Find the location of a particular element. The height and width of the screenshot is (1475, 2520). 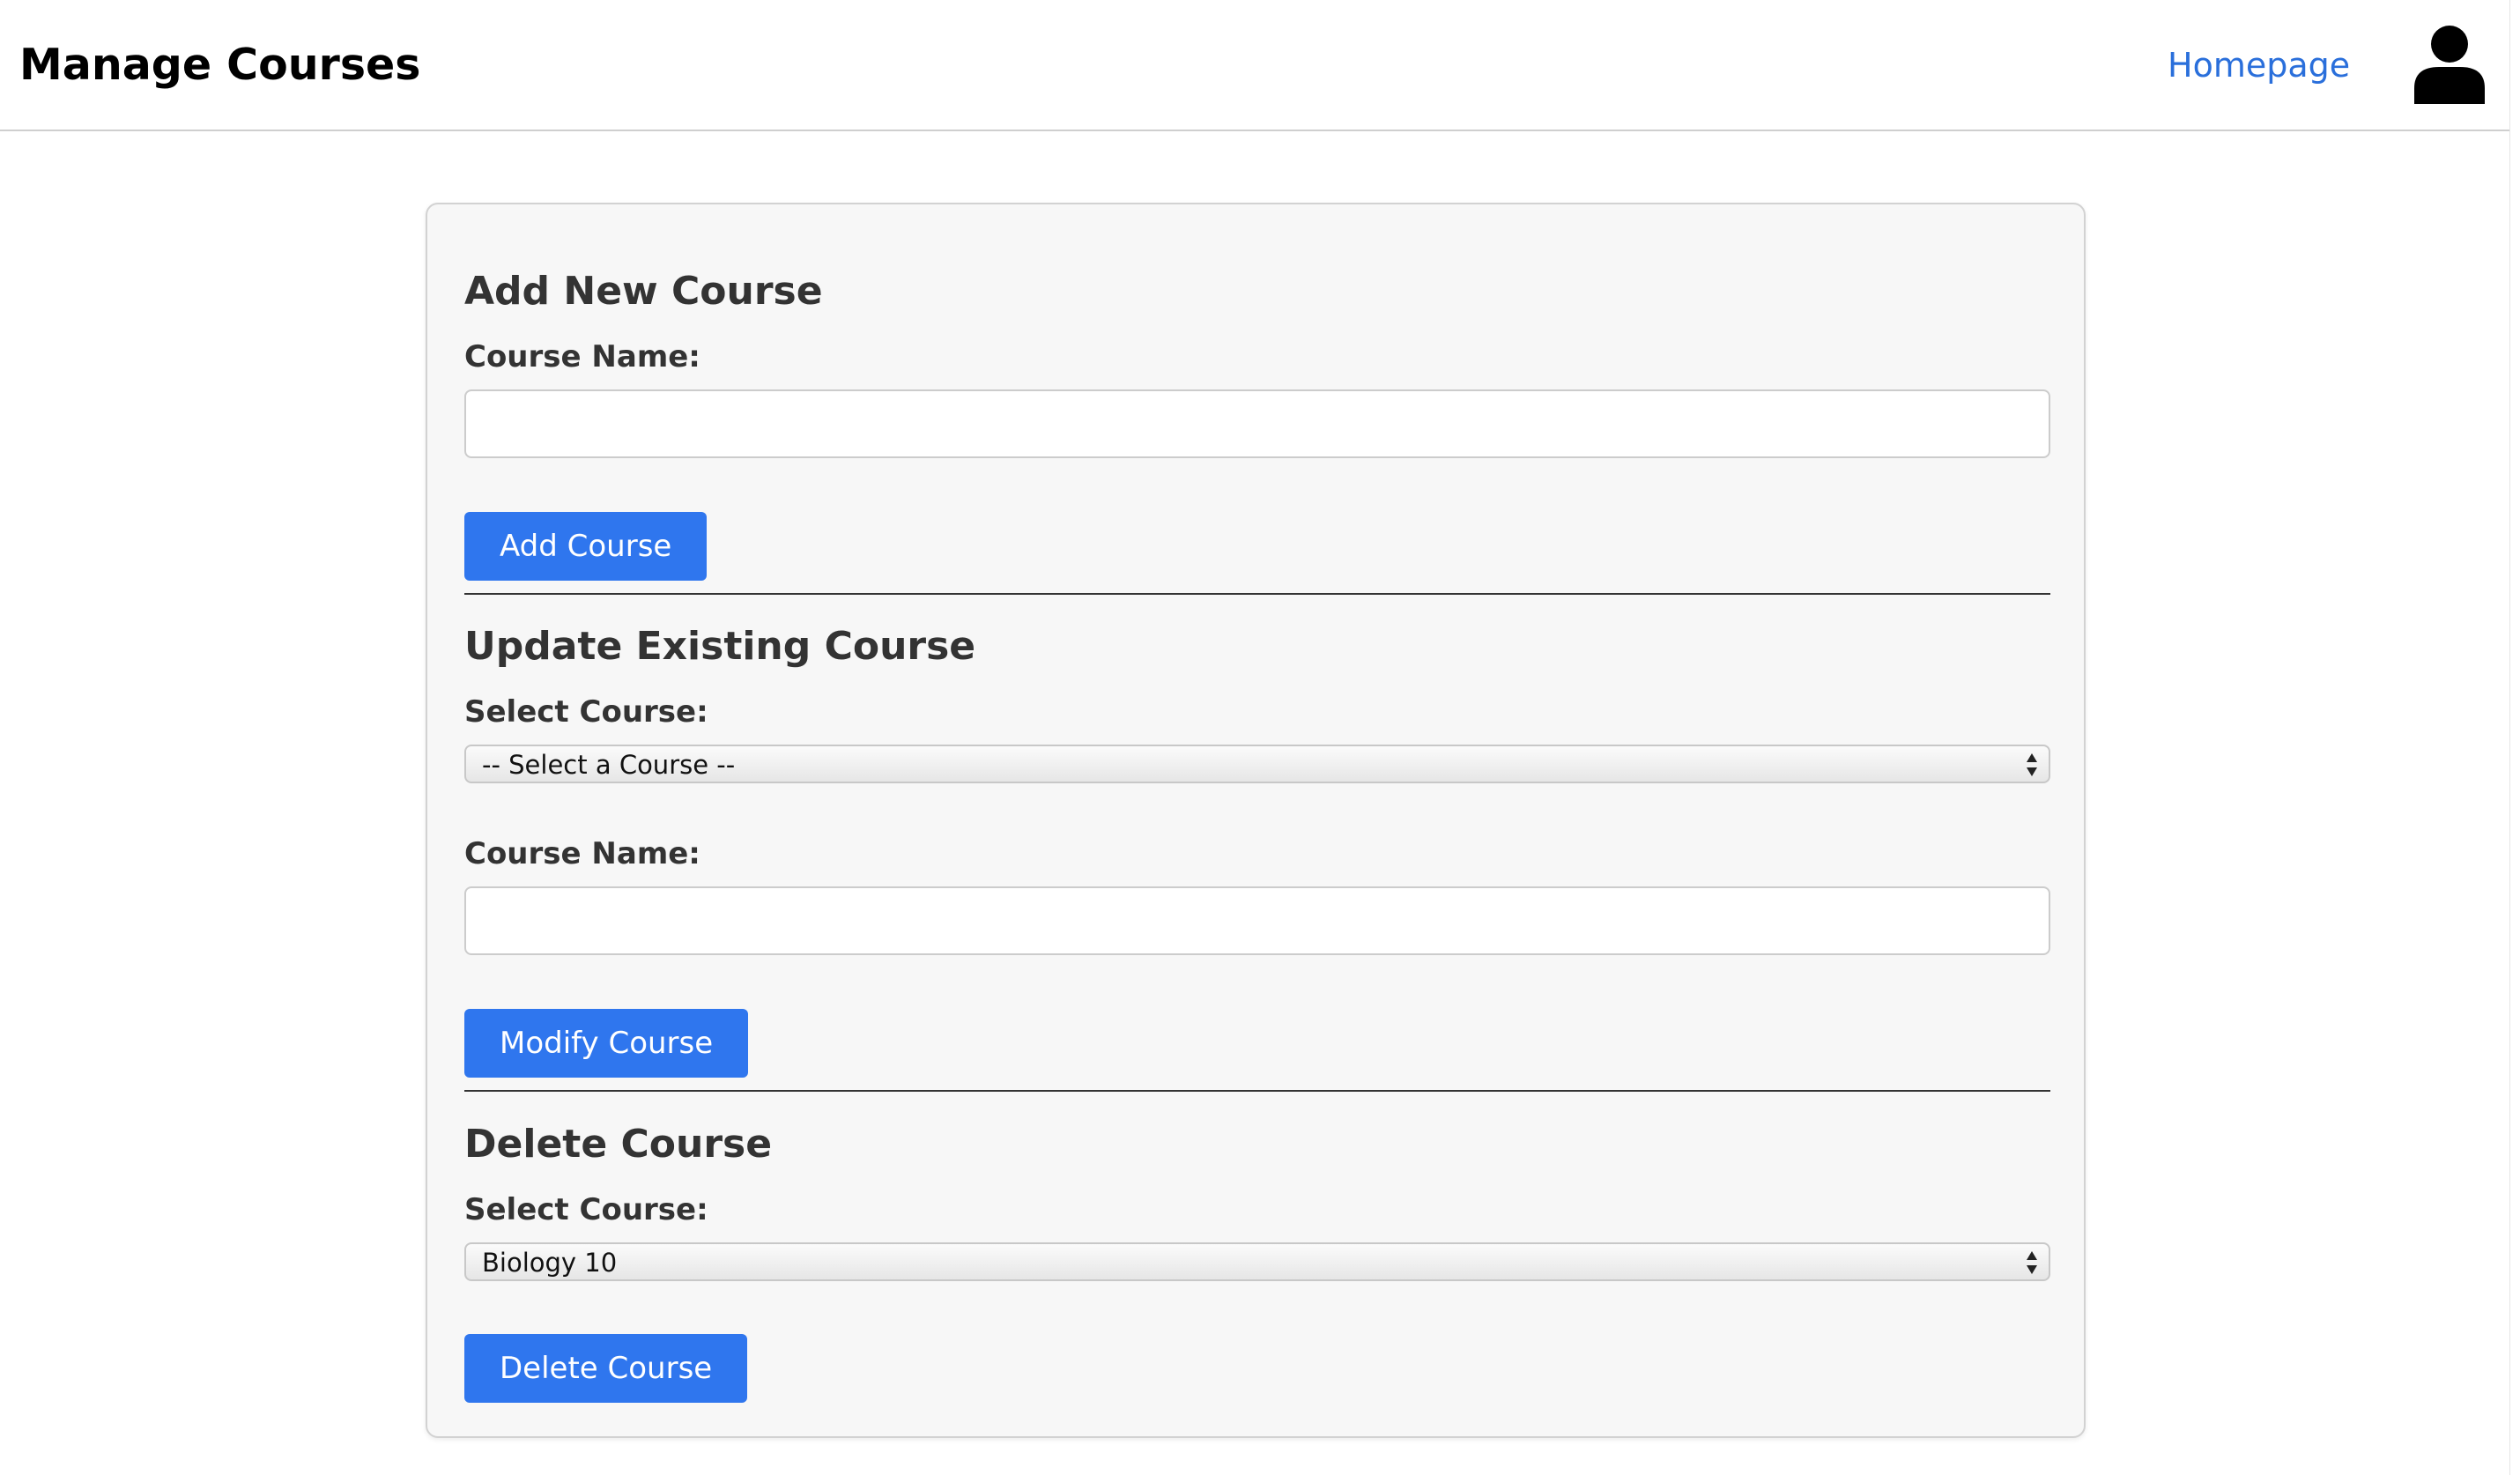

window-scroll-edge is located at coordinates (2514, 738).